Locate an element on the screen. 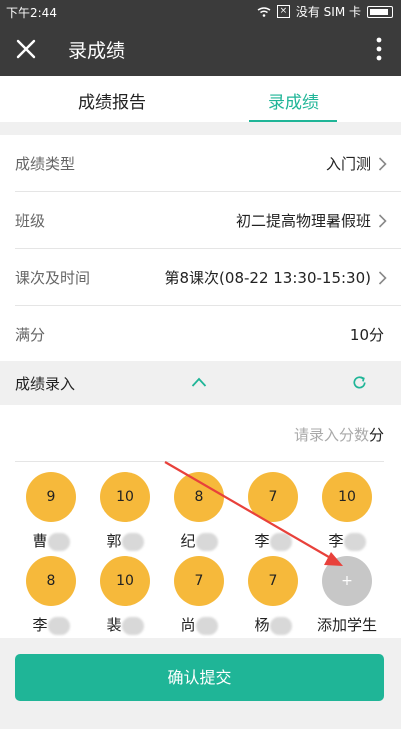 The image size is (401, 729). student-name: 郭 is located at coordinates (125, 540).